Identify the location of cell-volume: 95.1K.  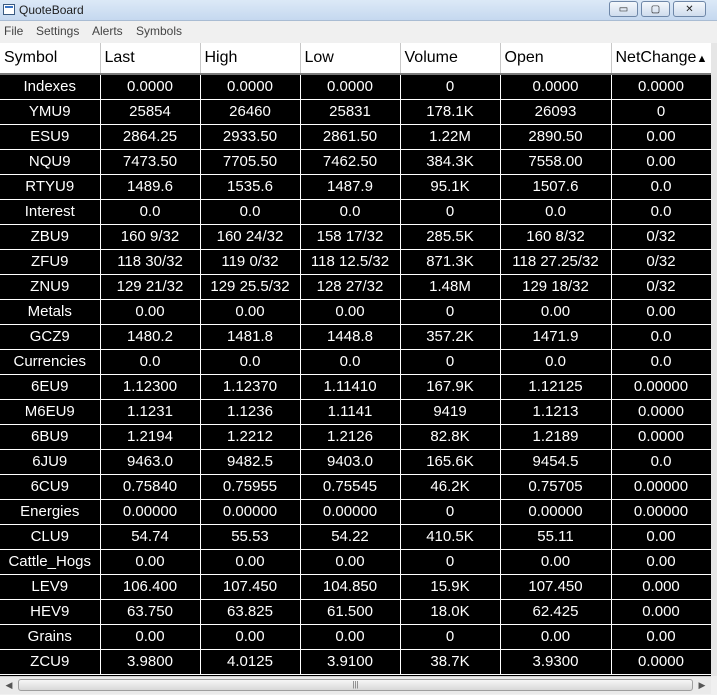
(450, 187).